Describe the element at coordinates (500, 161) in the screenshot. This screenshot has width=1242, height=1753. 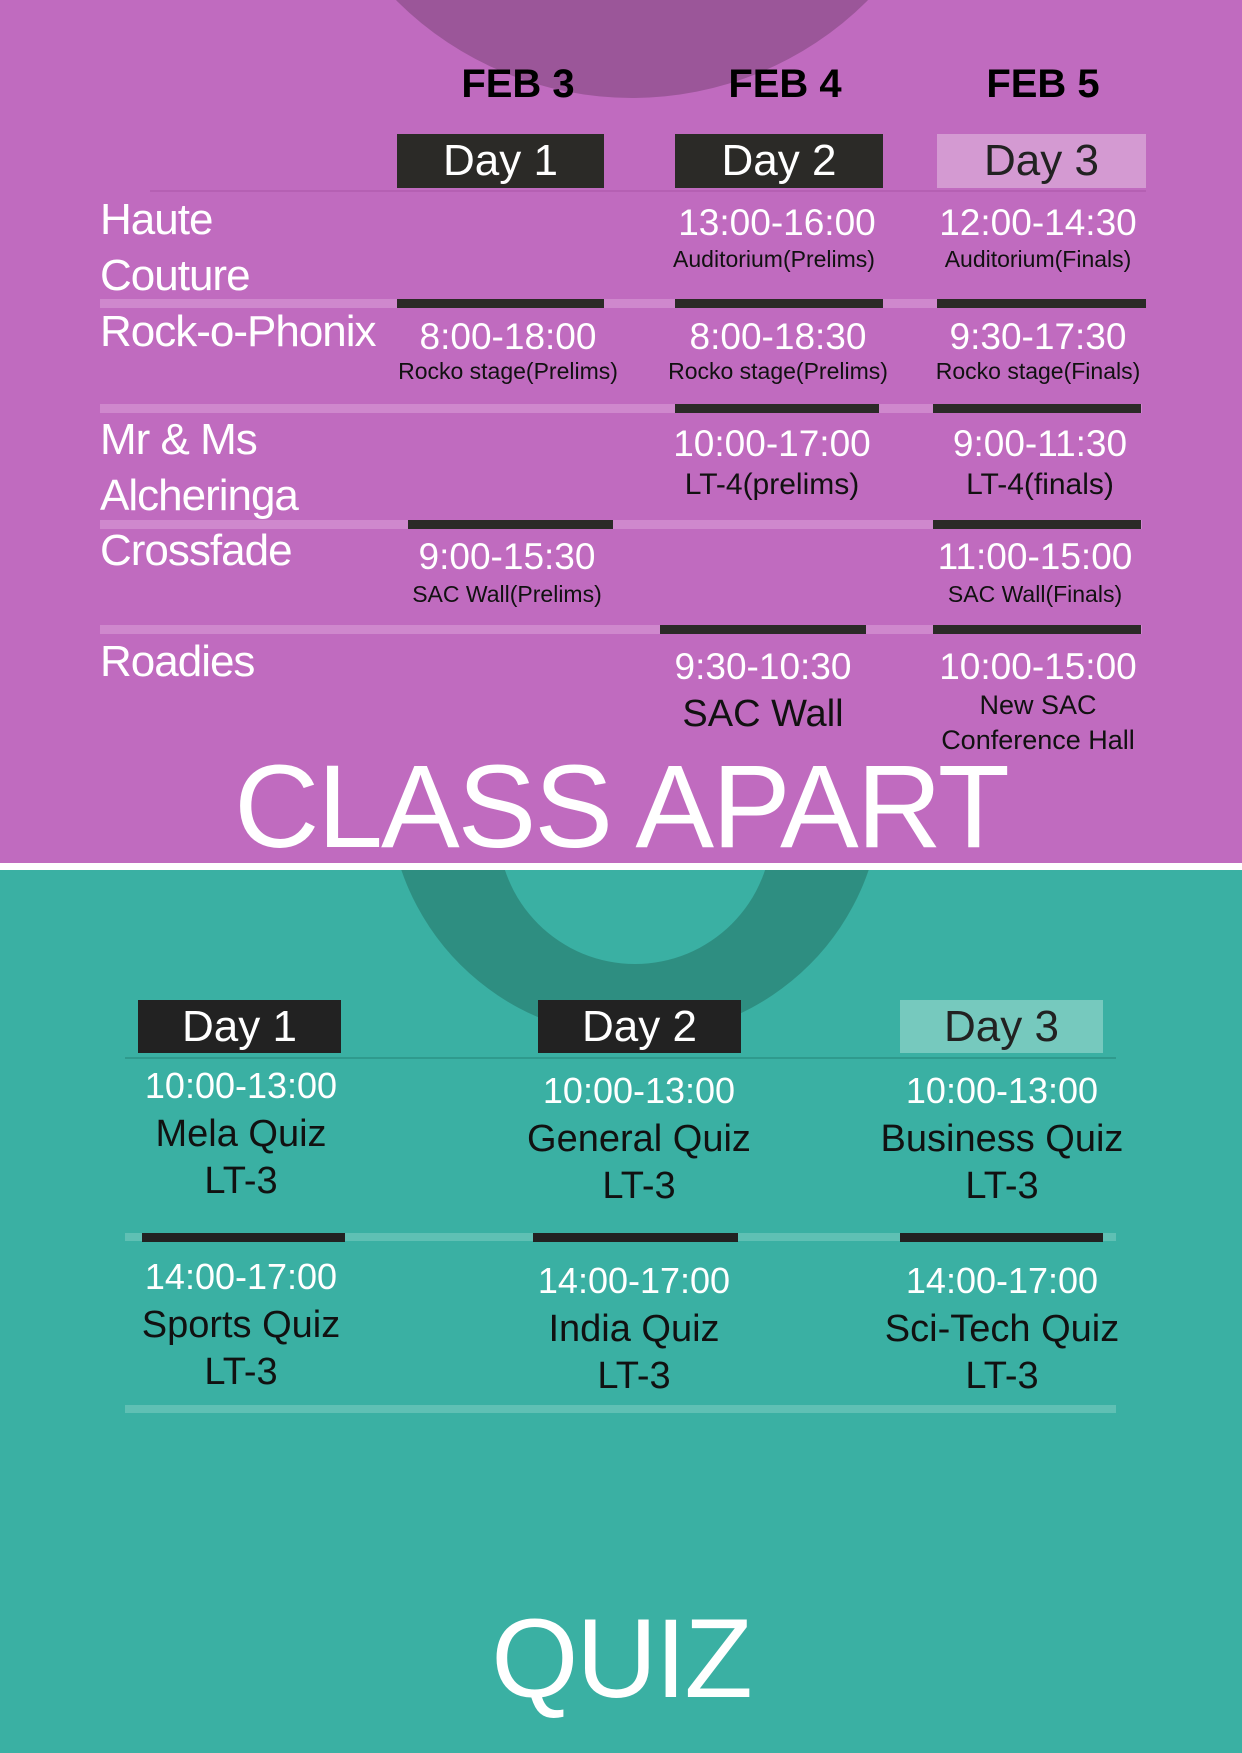
I see `day-1-header: Day 1` at that location.